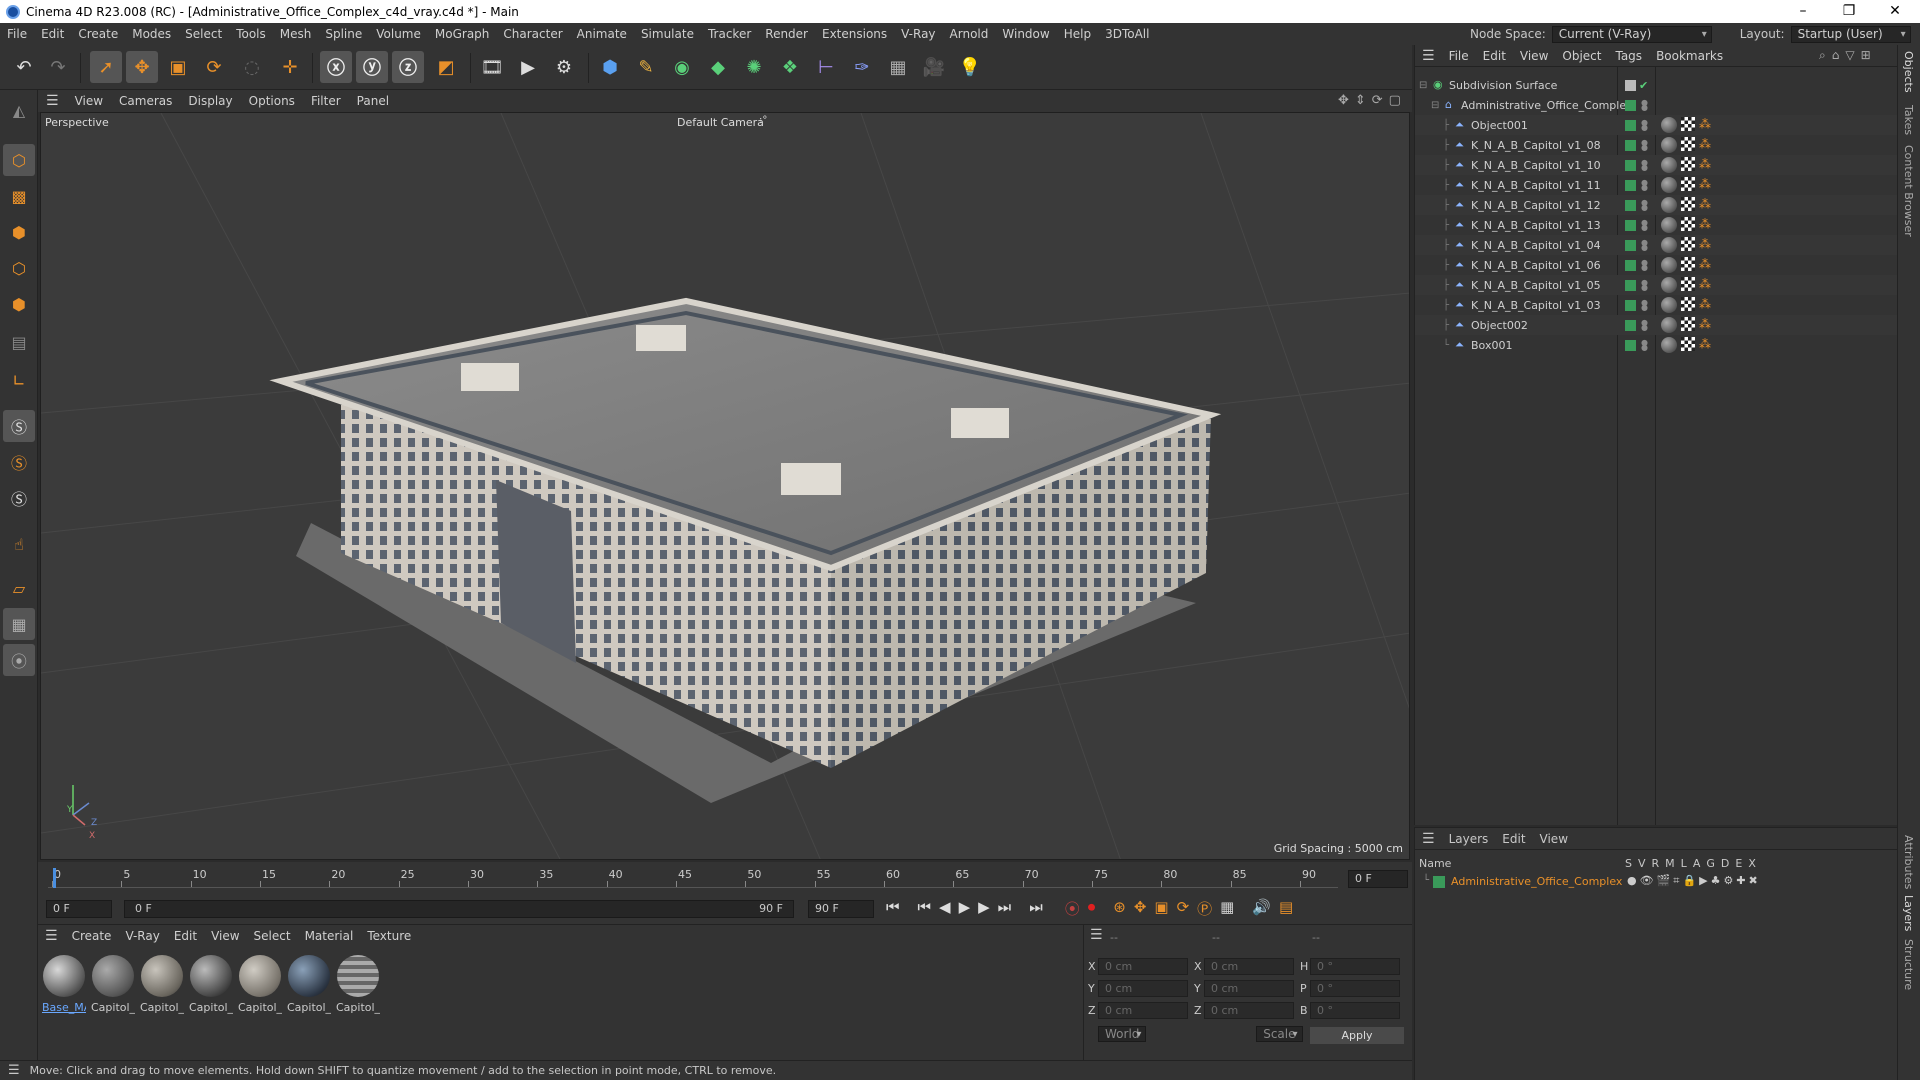 This screenshot has width=1920, height=1080. I want to click on tab-structure: Structure, so click(1908, 964).